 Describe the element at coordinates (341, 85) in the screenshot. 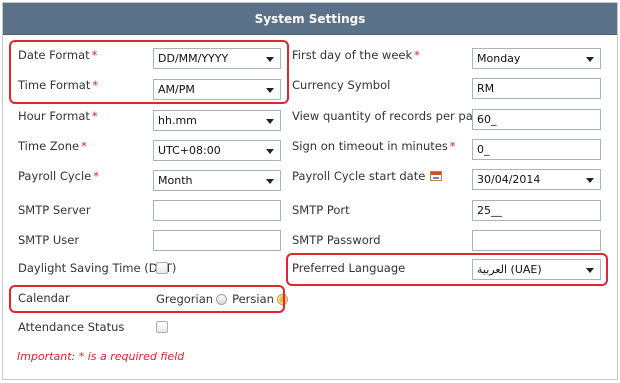

I see `currency-symbol-label: Currency Symbol` at that location.